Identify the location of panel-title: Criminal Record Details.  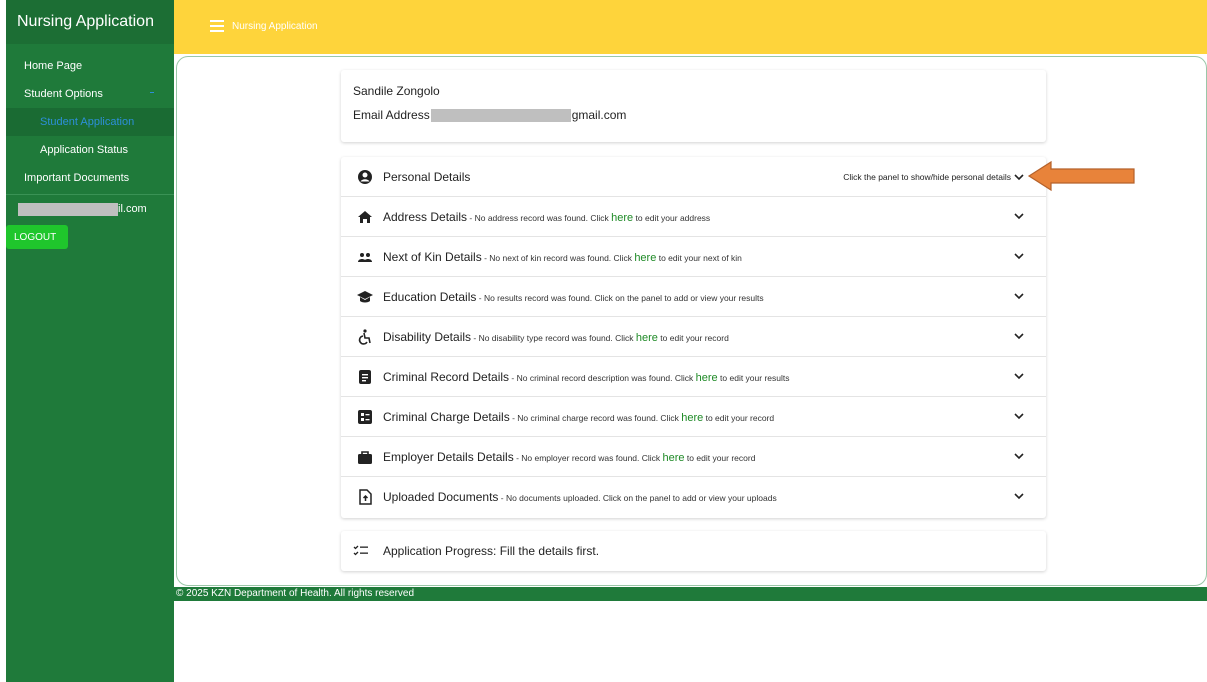
(446, 377).